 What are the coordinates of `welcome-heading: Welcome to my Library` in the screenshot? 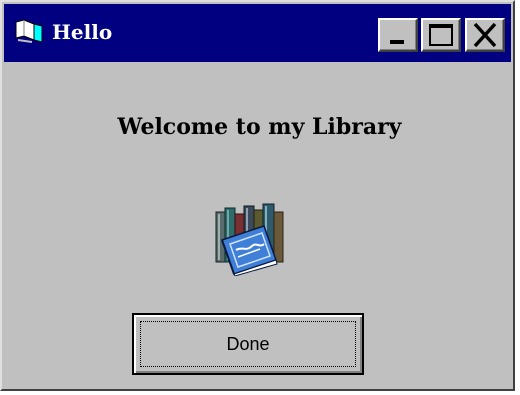 It's located at (259, 127).